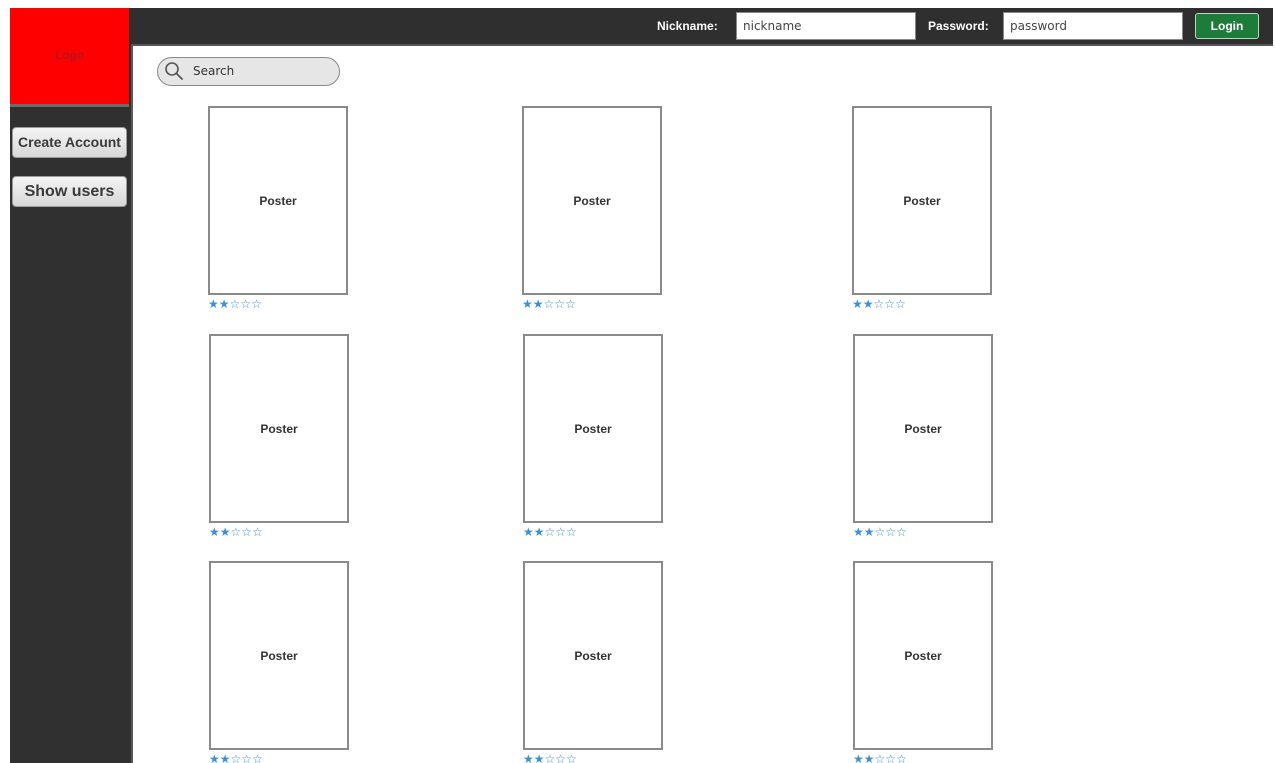 This screenshot has width=1275, height=763. Describe the element at coordinates (69, 142) in the screenshot. I see `create-account-button: Create Account` at that location.